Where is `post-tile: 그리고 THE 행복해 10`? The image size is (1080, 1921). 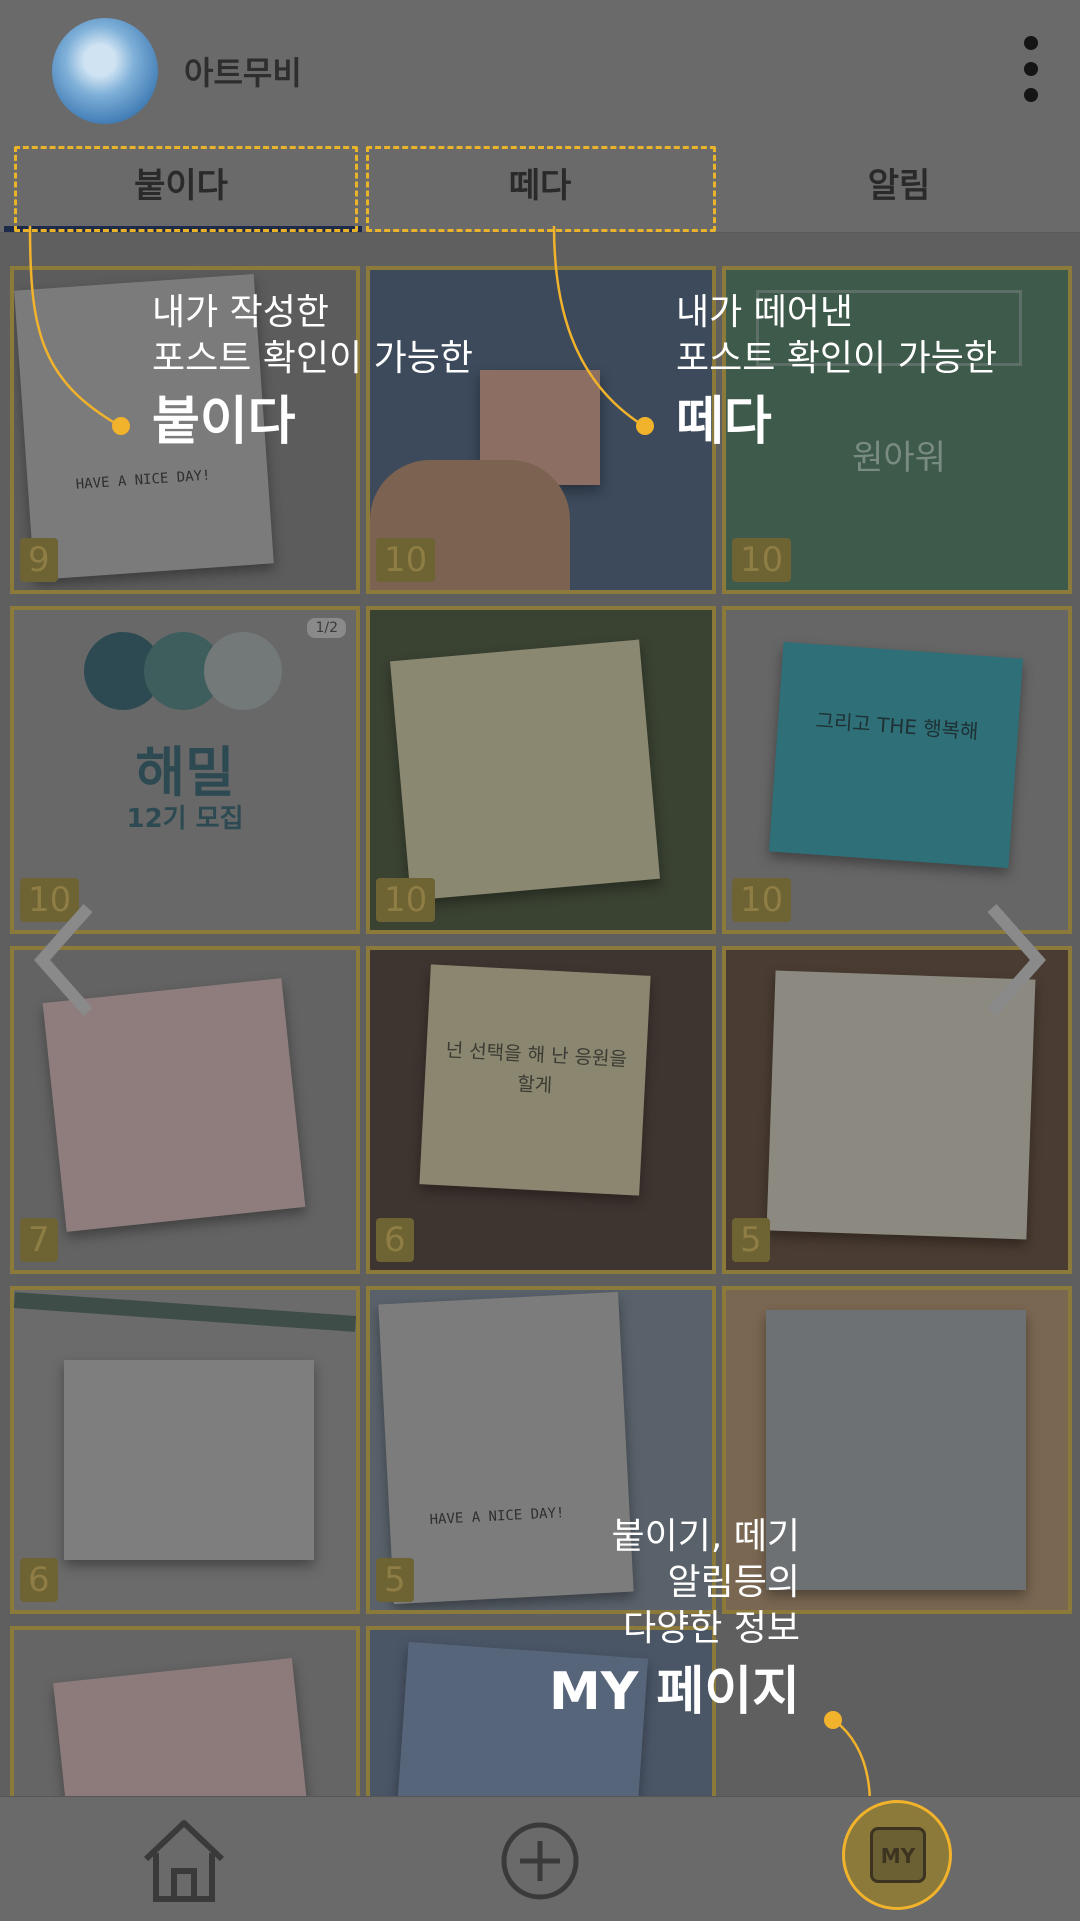 post-tile: 그리고 THE 행복해 10 is located at coordinates (897, 770).